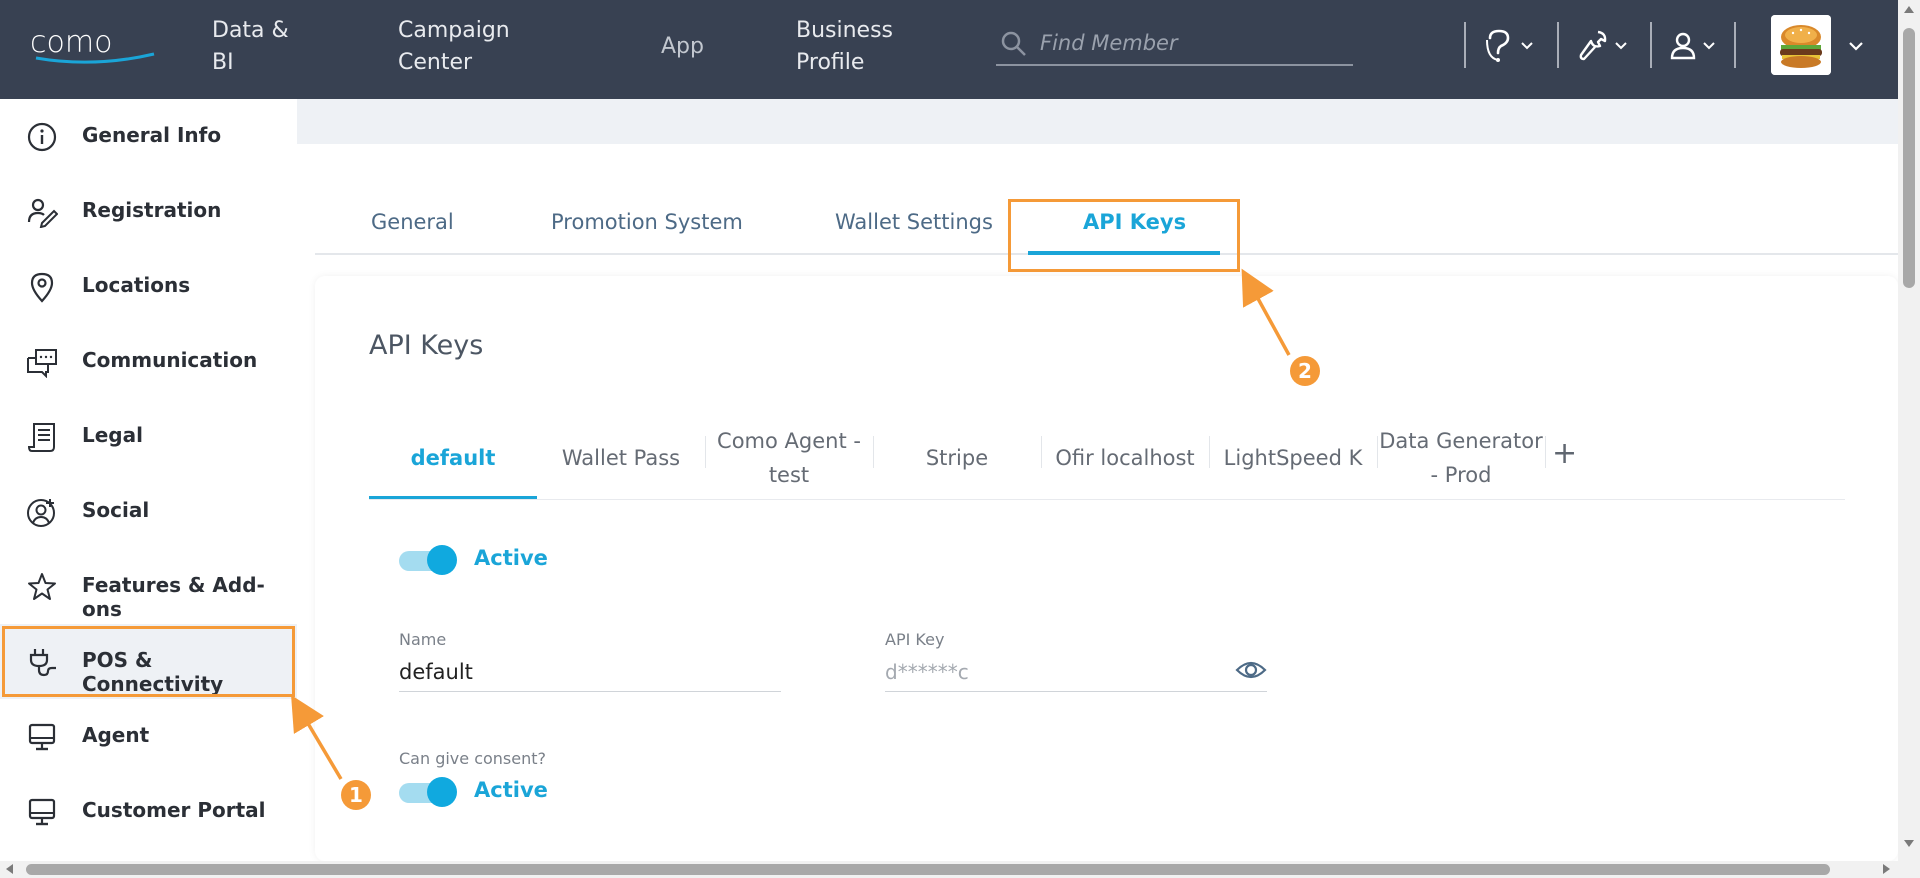  What do you see at coordinates (148, 286) in the screenshot?
I see `sidebar-item-locations: Locations` at bounding box center [148, 286].